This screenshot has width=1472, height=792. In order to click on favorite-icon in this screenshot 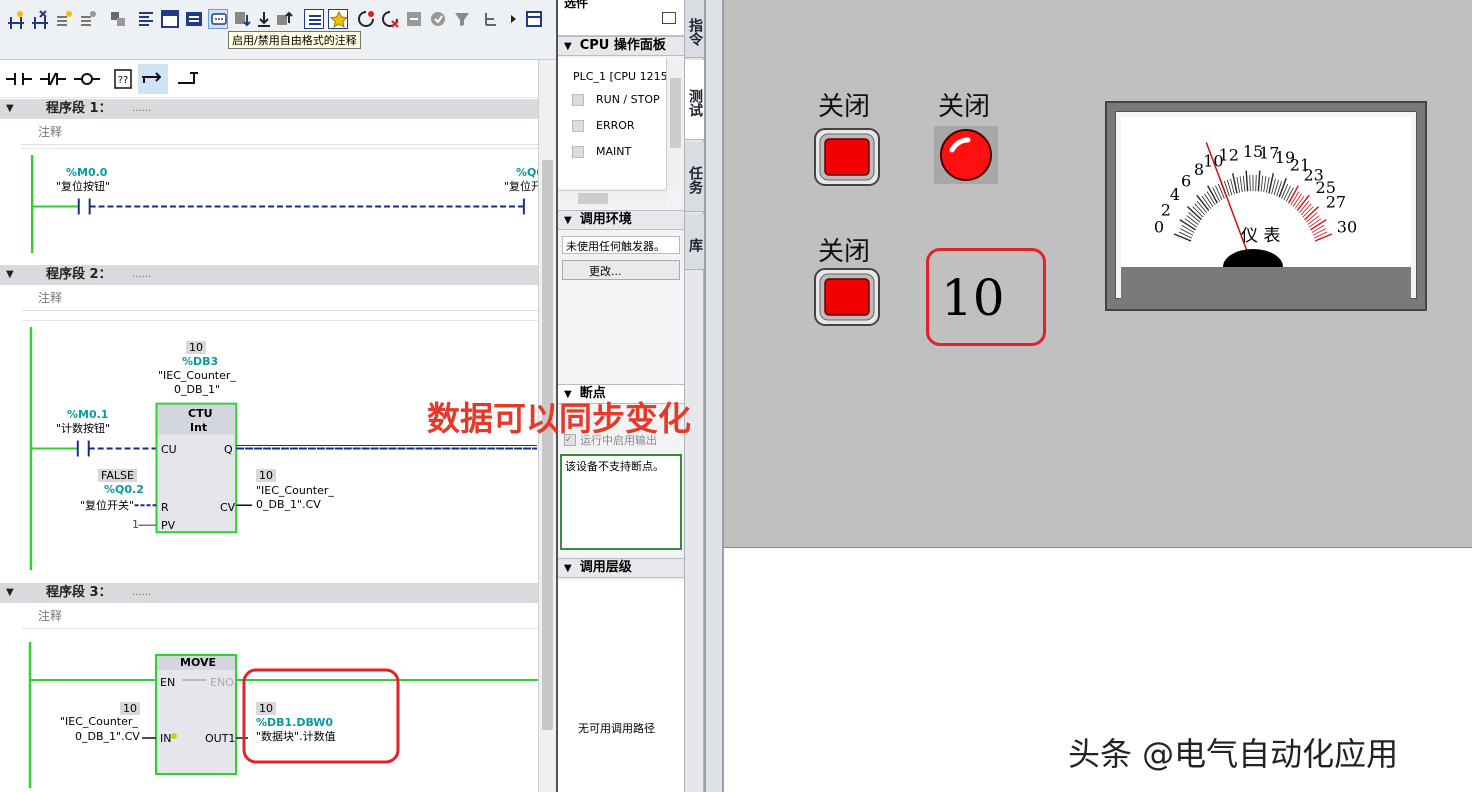, I will do `click(338, 19)`.